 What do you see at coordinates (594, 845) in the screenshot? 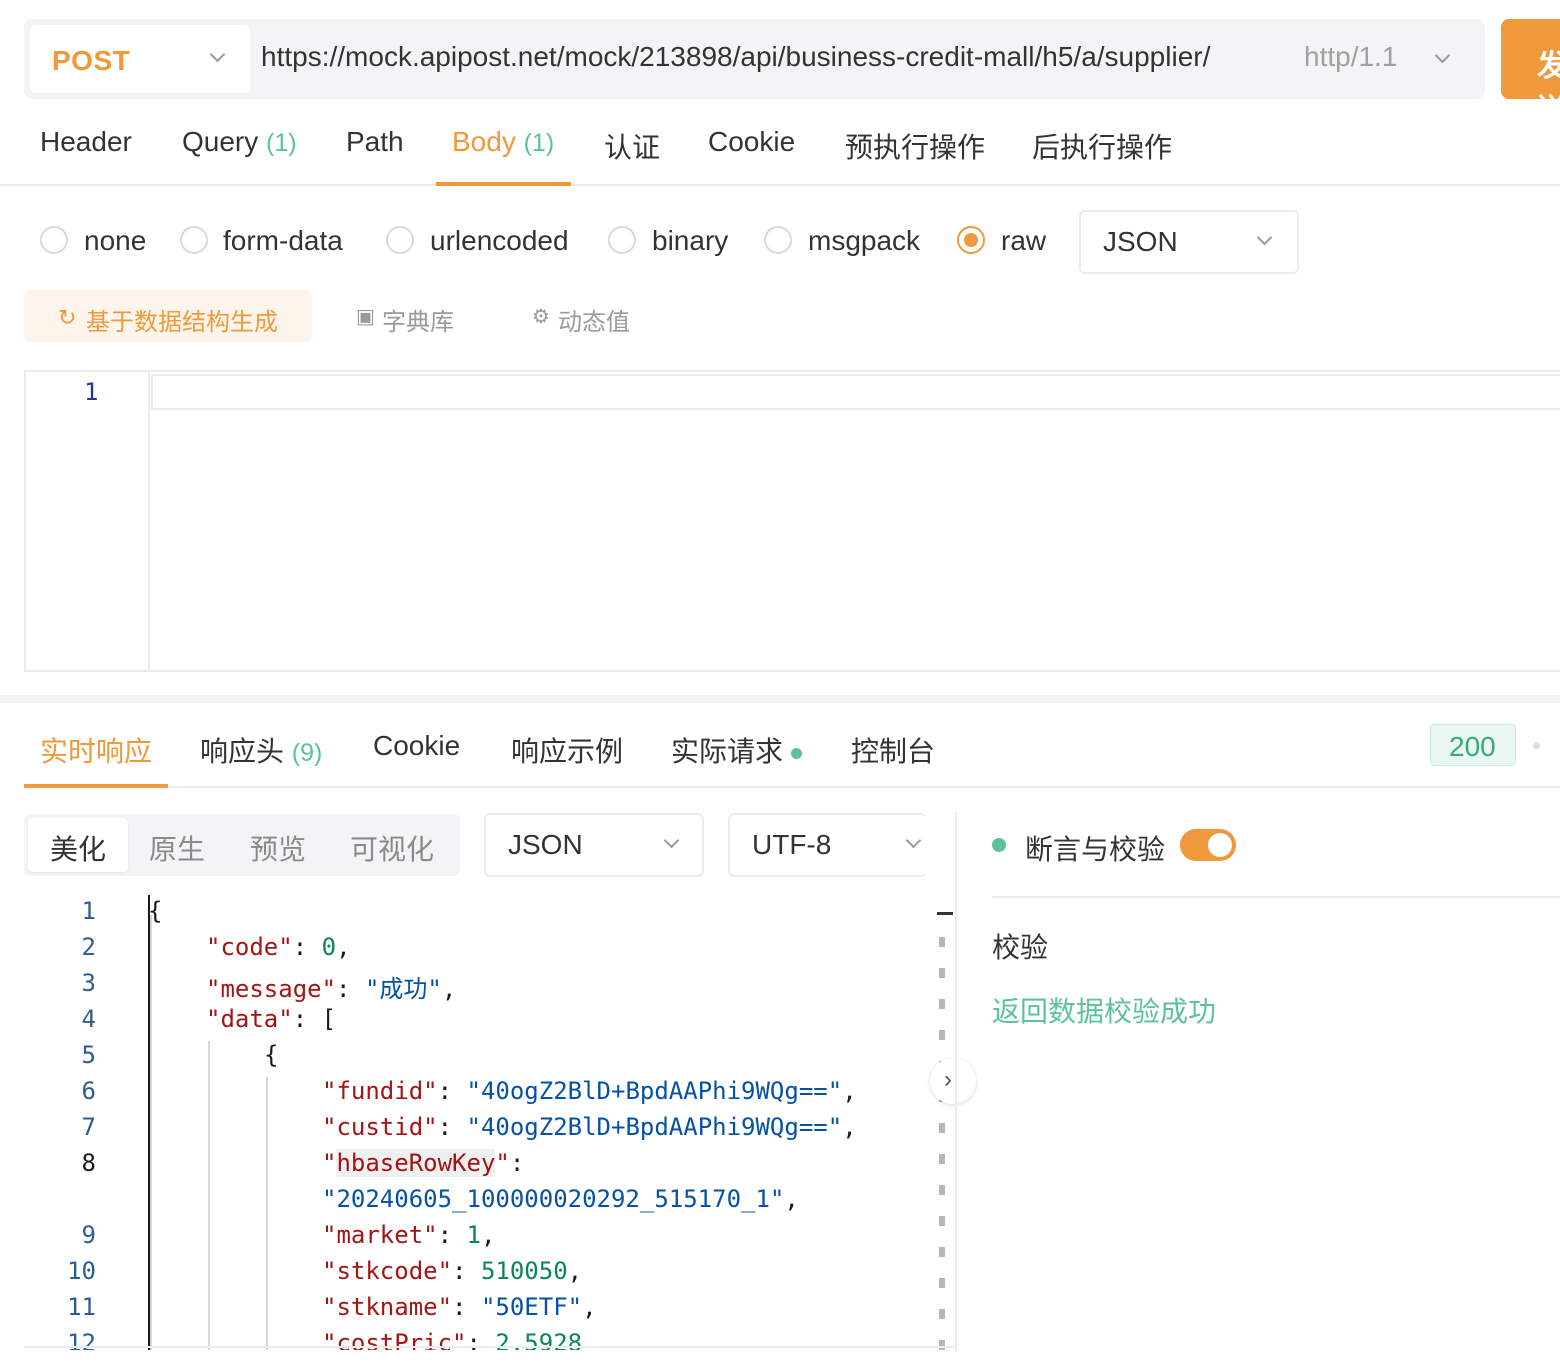
I see `response-format-select: JSON` at bounding box center [594, 845].